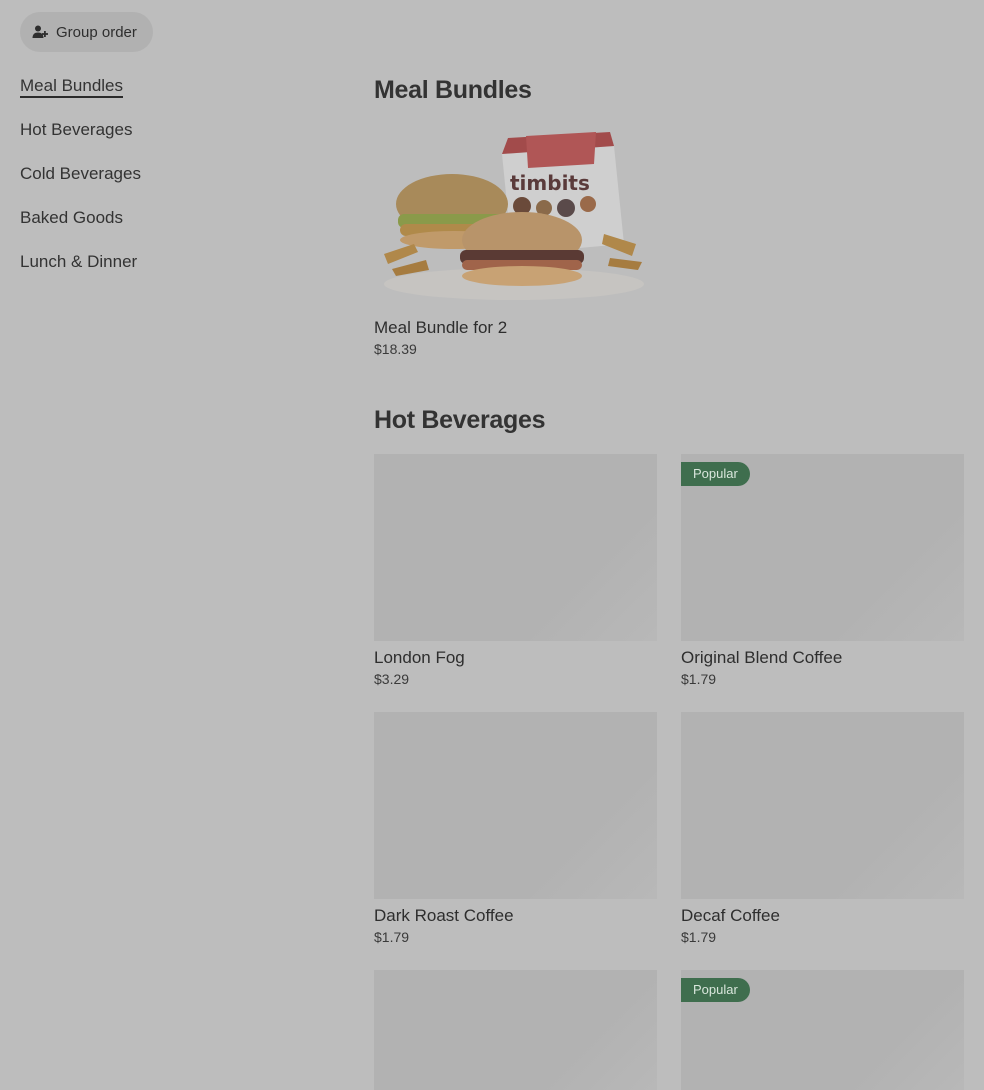 The image size is (984, 1090). What do you see at coordinates (460, 420) in the screenshot?
I see `section-title-hot-beverages: Hot Beverages` at bounding box center [460, 420].